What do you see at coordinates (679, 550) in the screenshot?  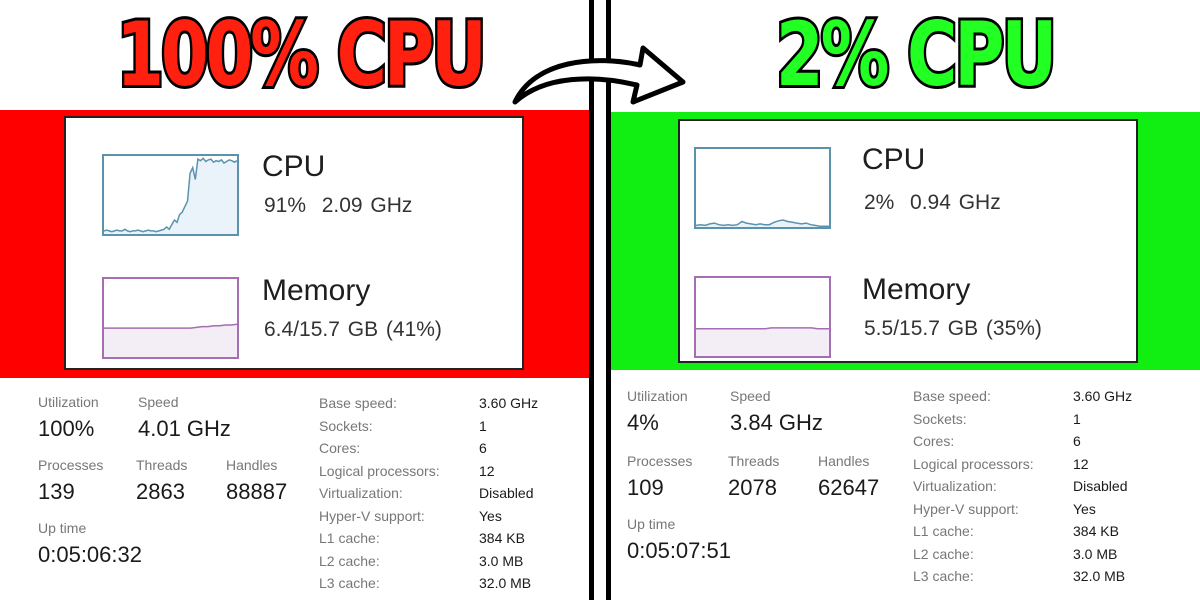 I see `stat-value: 0:05:07:51` at bounding box center [679, 550].